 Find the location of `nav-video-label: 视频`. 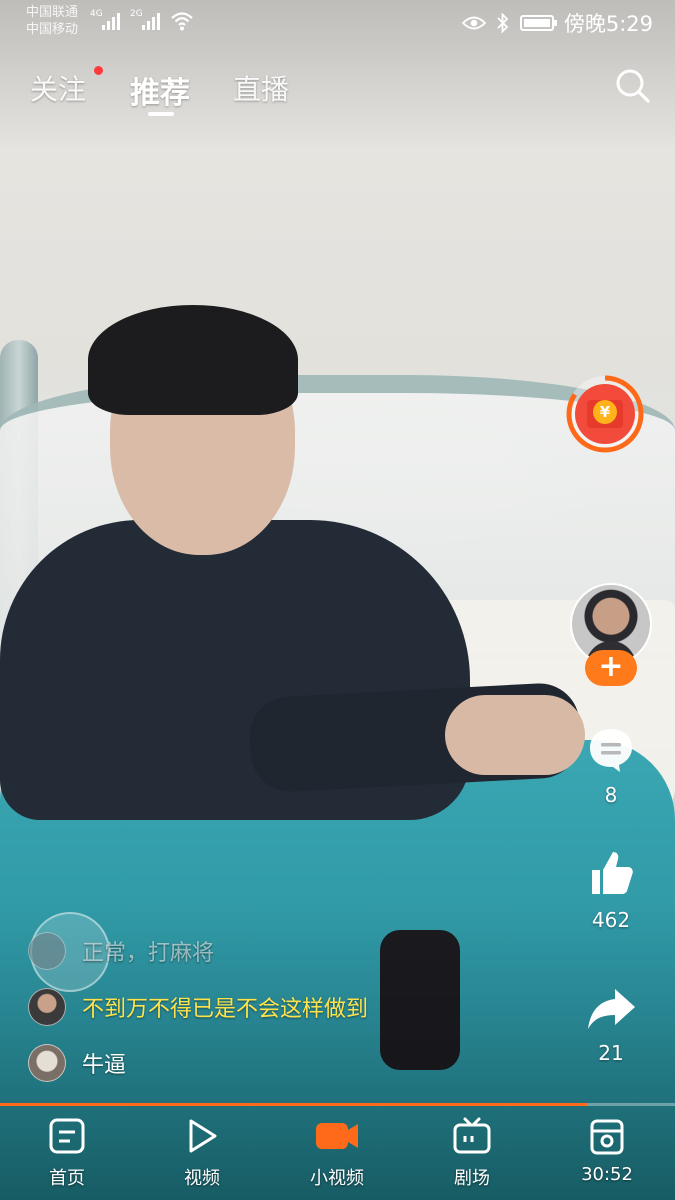

nav-video-label: 视频 is located at coordinates (202, 1178).